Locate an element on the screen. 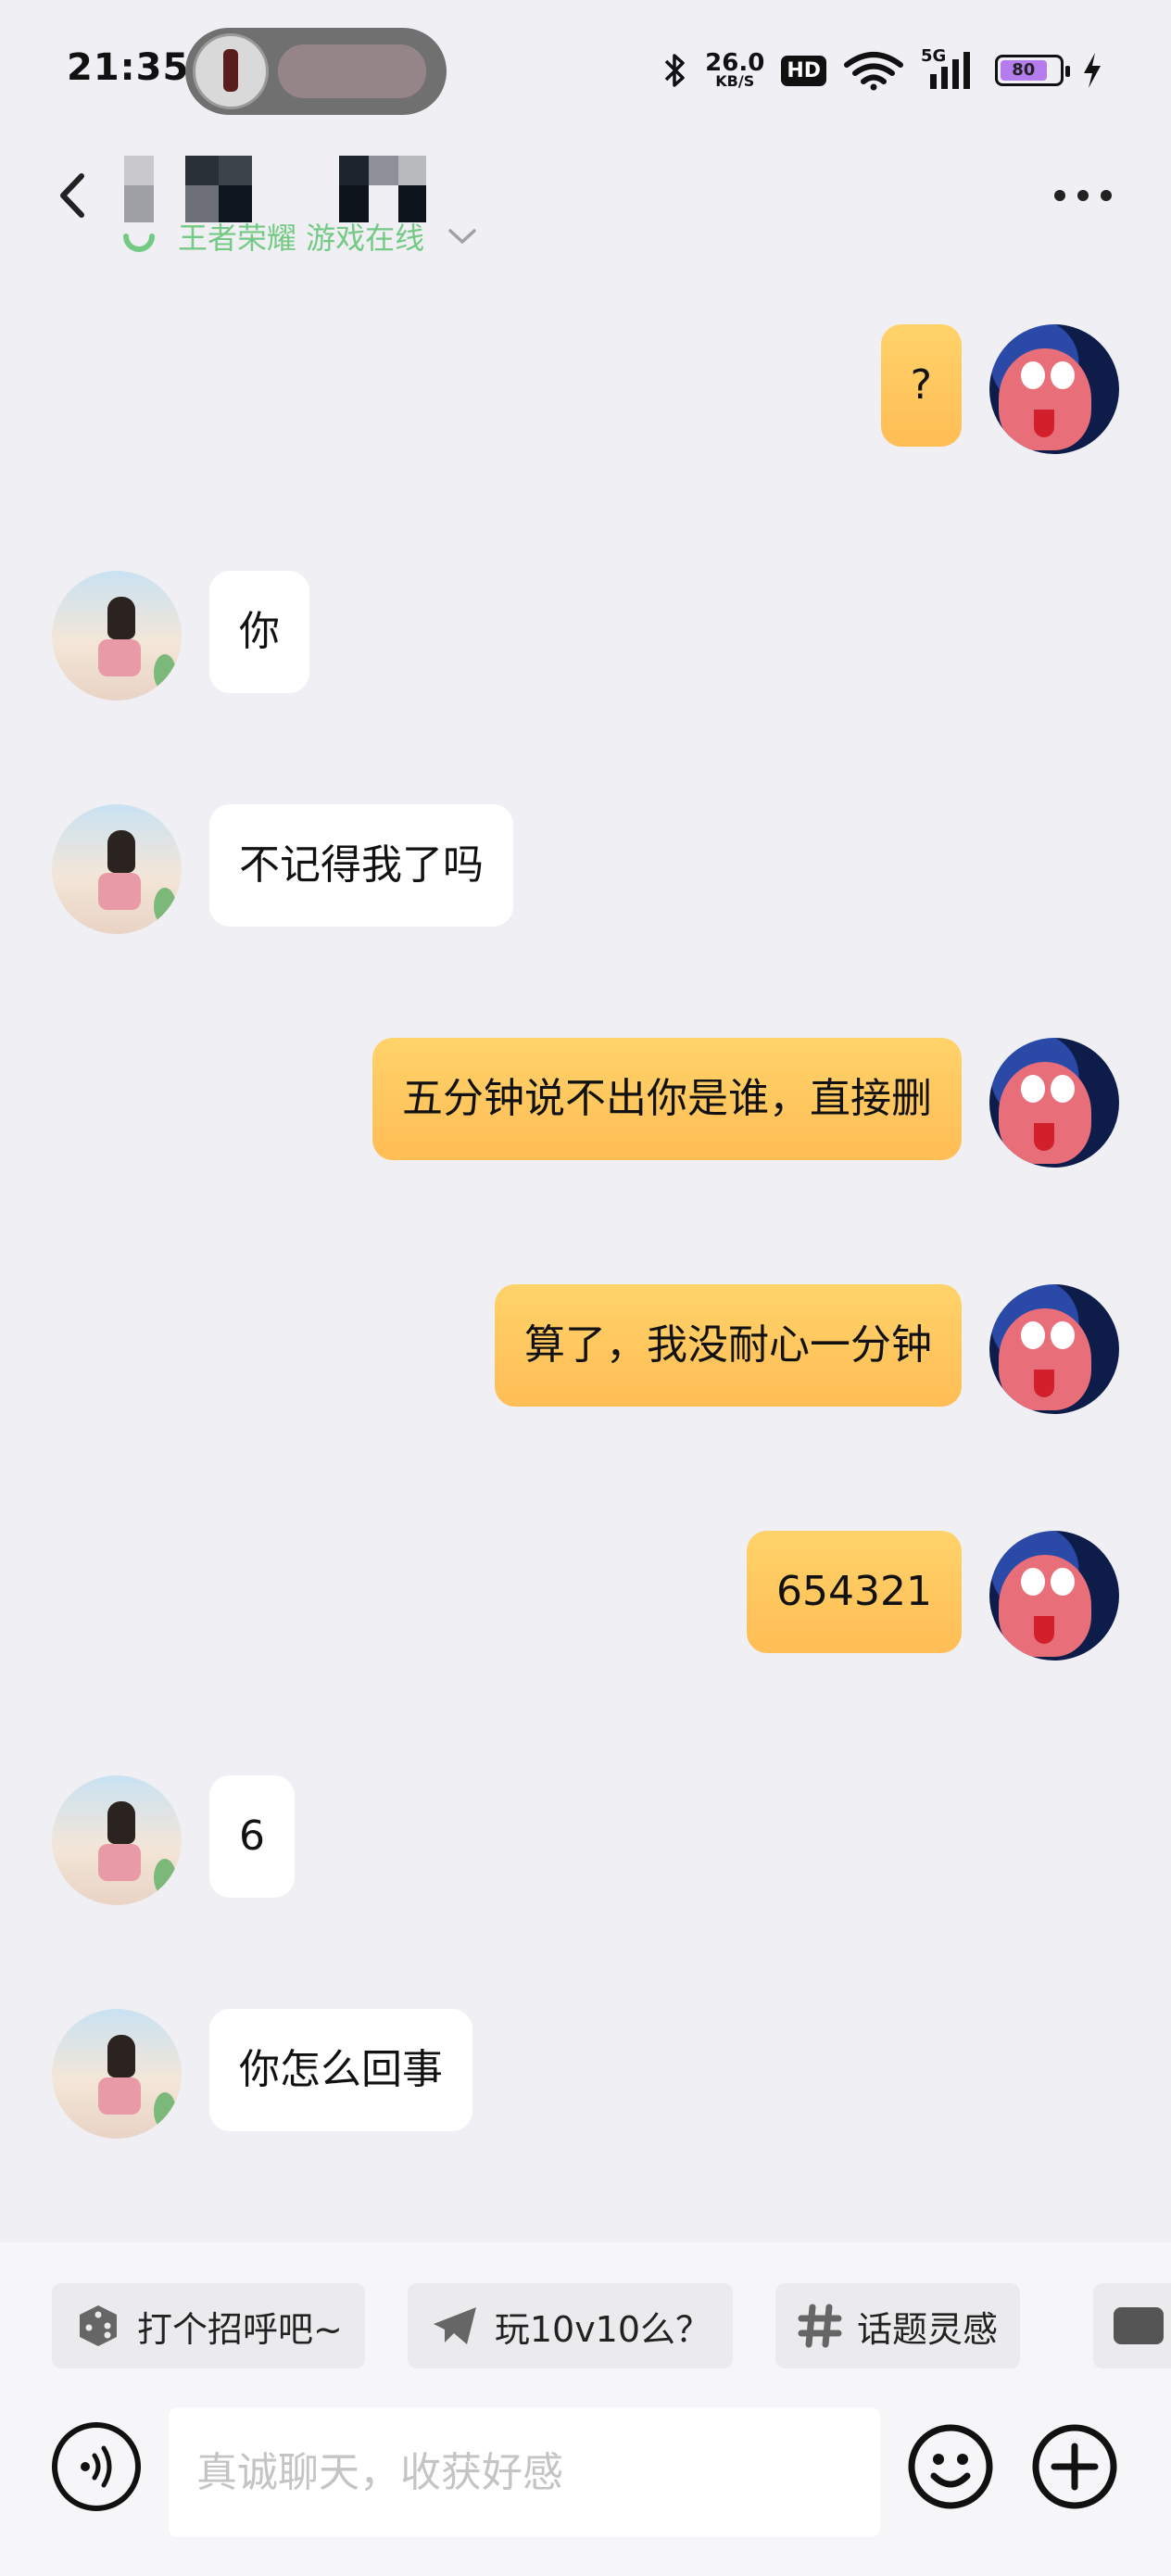  message-input is located at coordinates (525, 2472).